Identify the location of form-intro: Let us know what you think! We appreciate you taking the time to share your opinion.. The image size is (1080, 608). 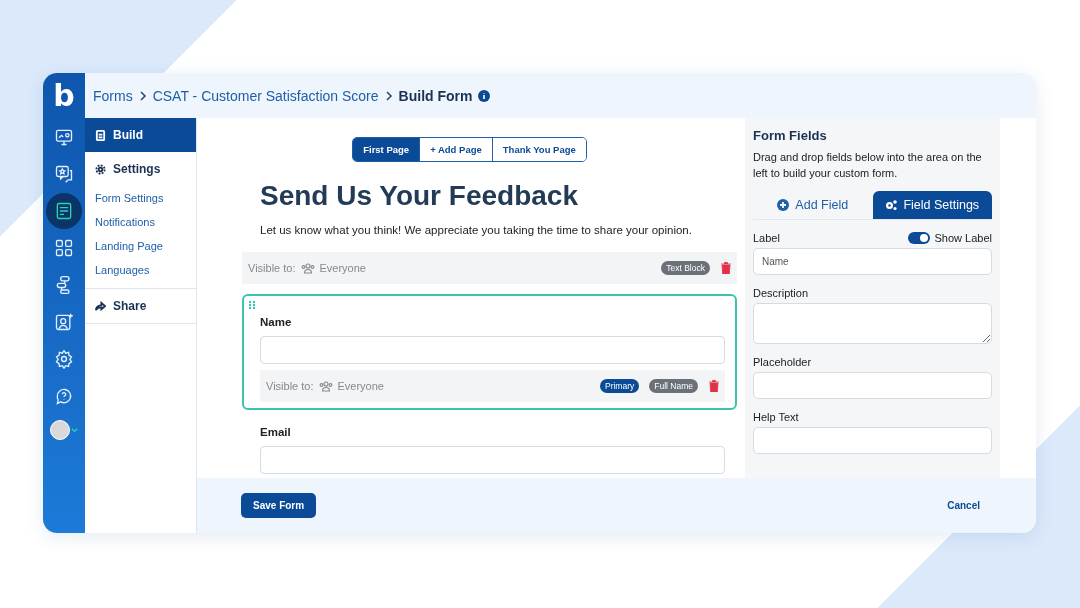
(476, 230).